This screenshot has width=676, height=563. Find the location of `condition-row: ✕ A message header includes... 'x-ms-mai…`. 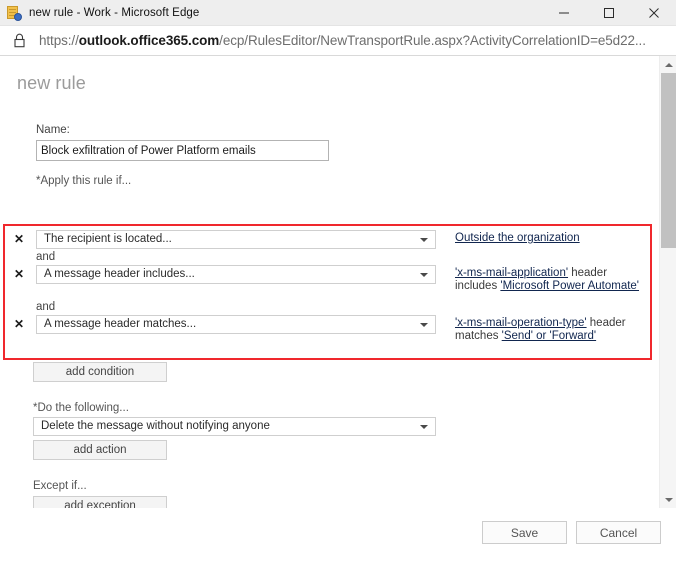

condition-row: ✕ A message header includes... 'x-ms-mai… is located at coordinates (326, 279).